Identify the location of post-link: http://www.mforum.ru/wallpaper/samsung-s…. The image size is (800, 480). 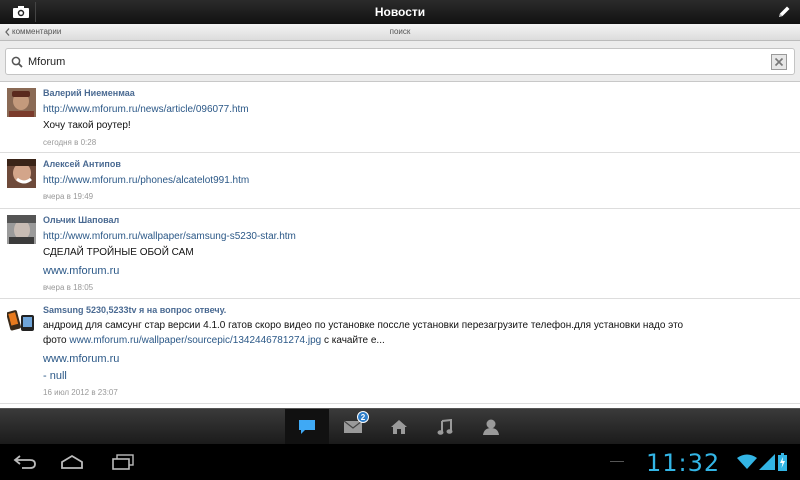
(416, 236).